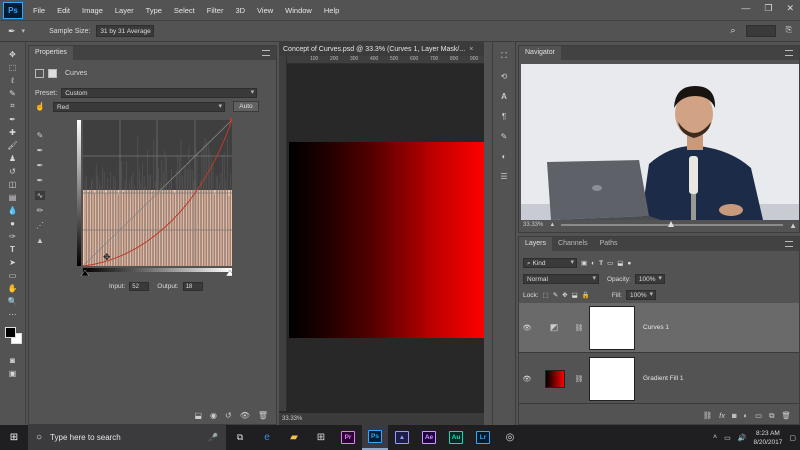 The image size is (800, 450). I want to click on zoom-slider-knob, so click(670, 224).